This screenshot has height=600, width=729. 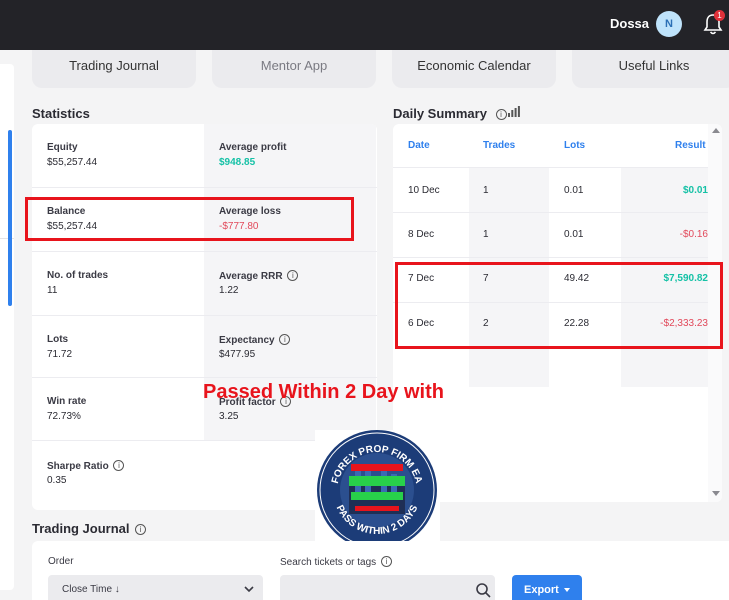 I want to click on stat-label: Average RRR, so click(x=251, y=276).